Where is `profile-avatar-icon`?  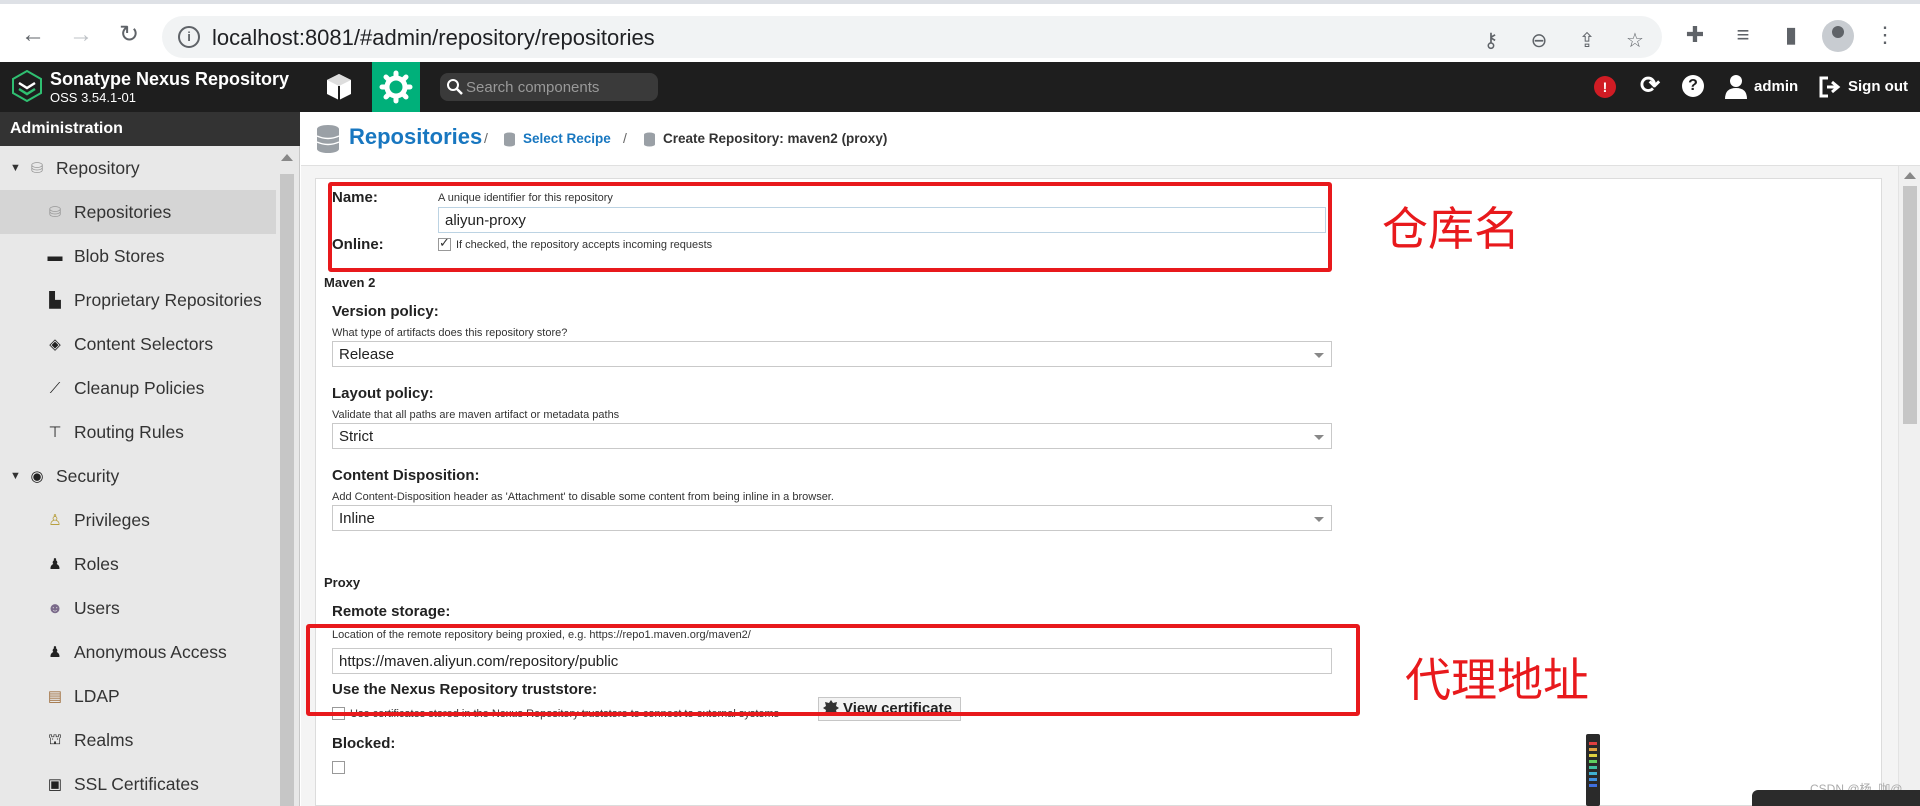 profile-avatar-icon is located at coordinates (1838, 36).